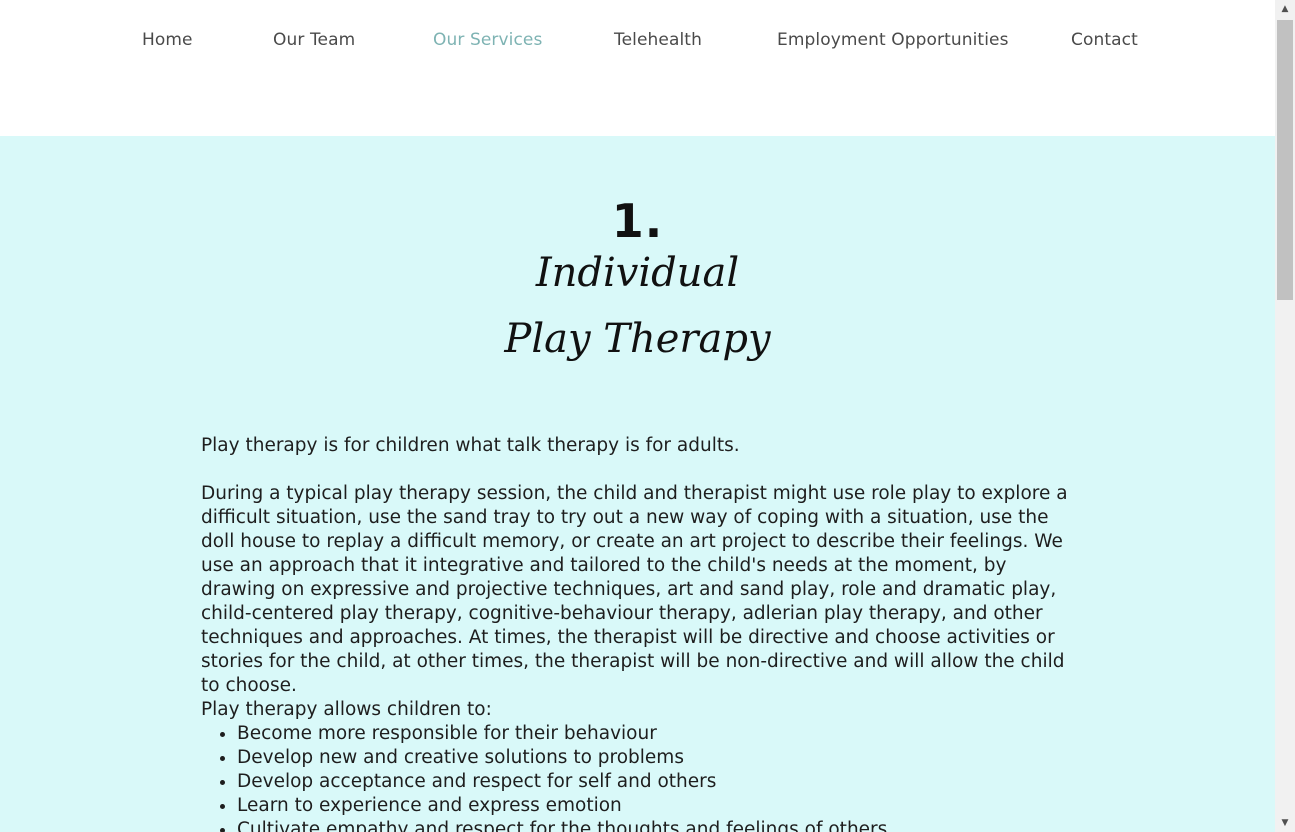 Image resolution: width=1295 pixels, height=832 pixels. I want to click on nav-employment-opportunities: Employment Opportunities, so click(893, 40).